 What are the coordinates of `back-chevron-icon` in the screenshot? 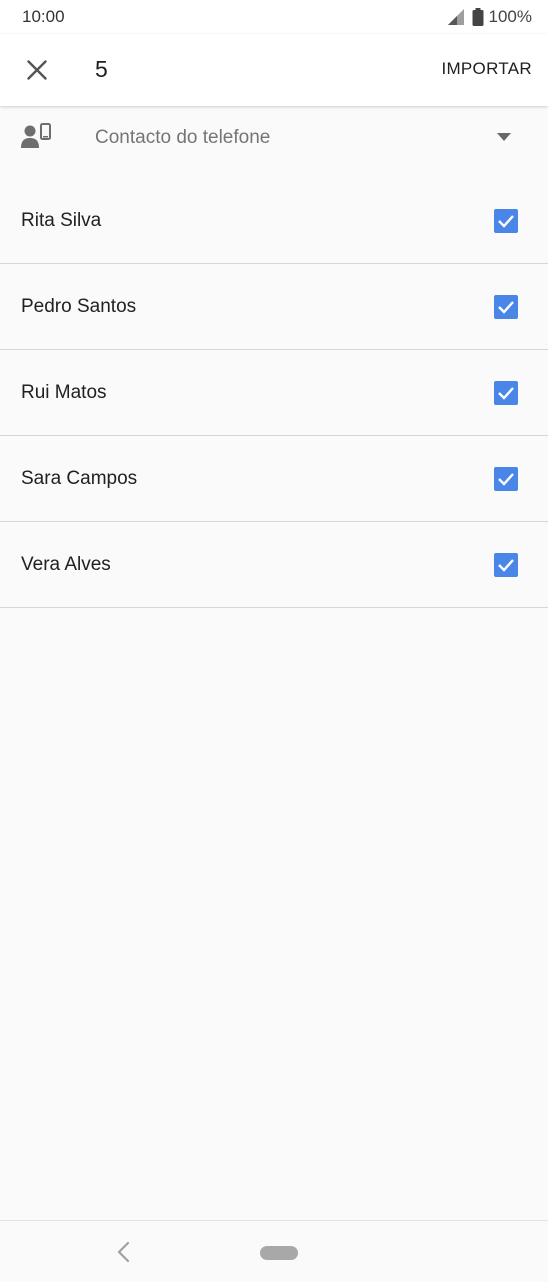 It's located at (124, 1252).